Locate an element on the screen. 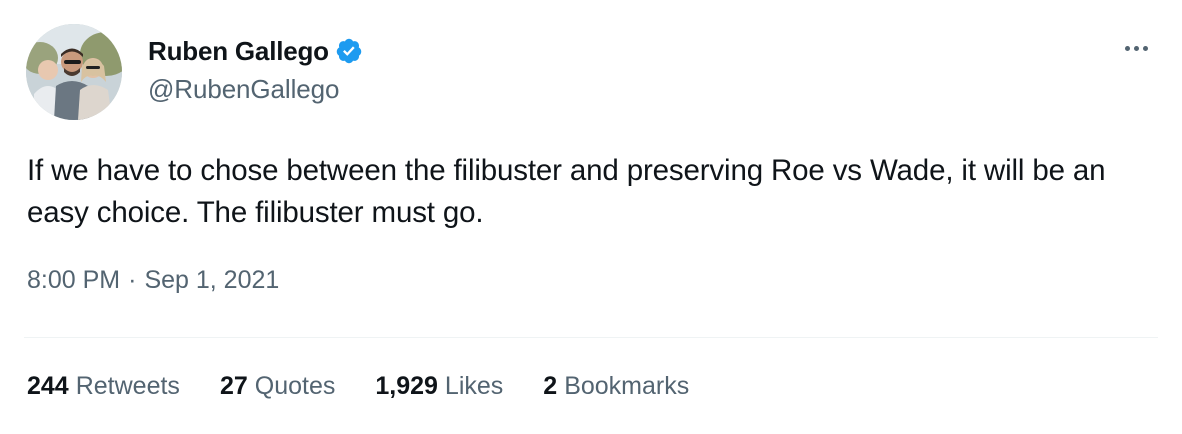 The width and height of the screenshot is (1182, 434). profile-photo-icon is located at coordinates (74, 72).